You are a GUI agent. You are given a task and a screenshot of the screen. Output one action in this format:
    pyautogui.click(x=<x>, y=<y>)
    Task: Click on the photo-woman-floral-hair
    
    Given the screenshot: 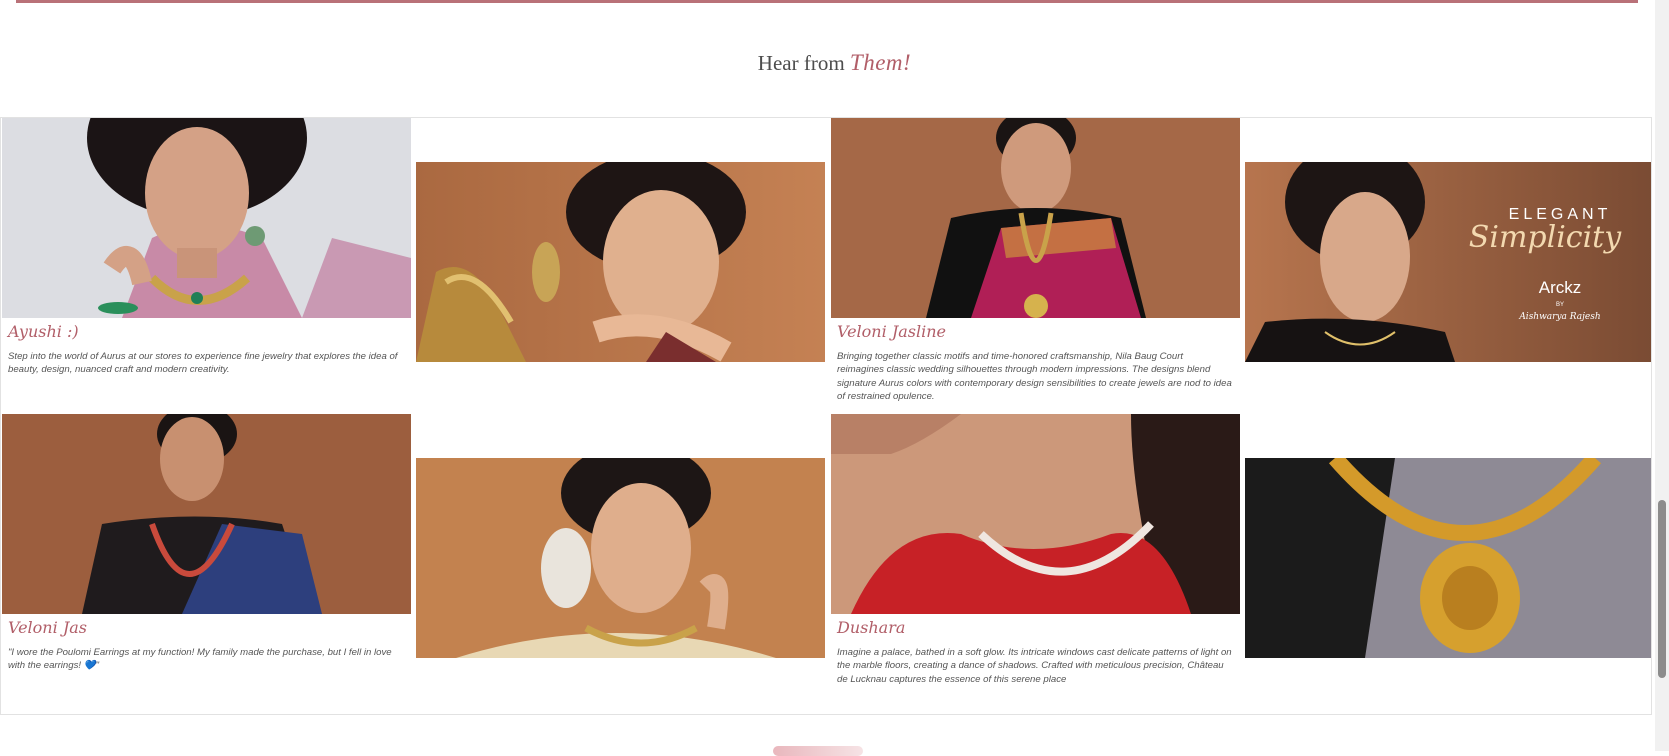 What is the action you would take?
    pyautogui.click(x=620, y=558)
    